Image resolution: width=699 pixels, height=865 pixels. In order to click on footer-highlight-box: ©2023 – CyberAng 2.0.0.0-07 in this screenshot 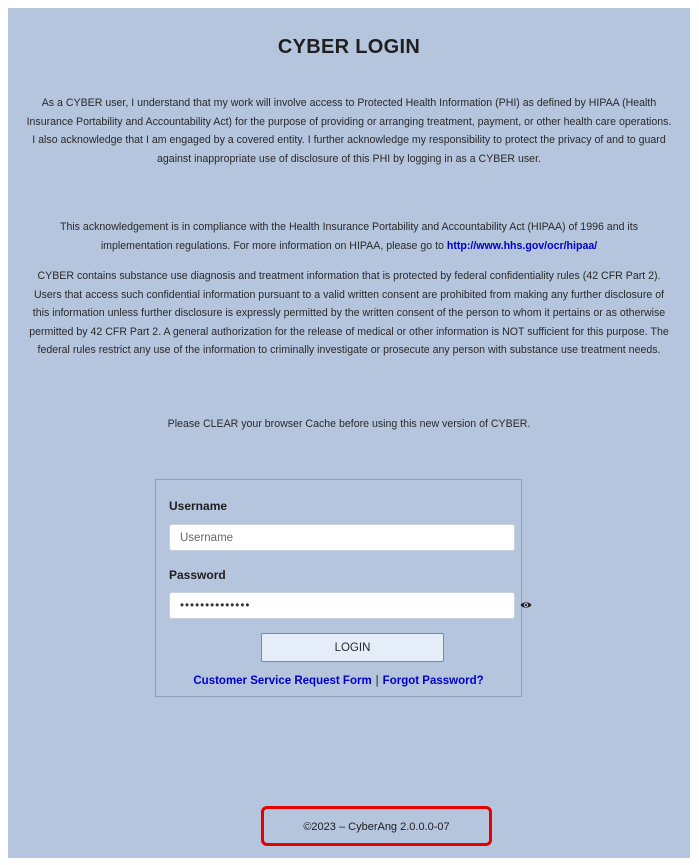, I will do `click(376, 826)`.